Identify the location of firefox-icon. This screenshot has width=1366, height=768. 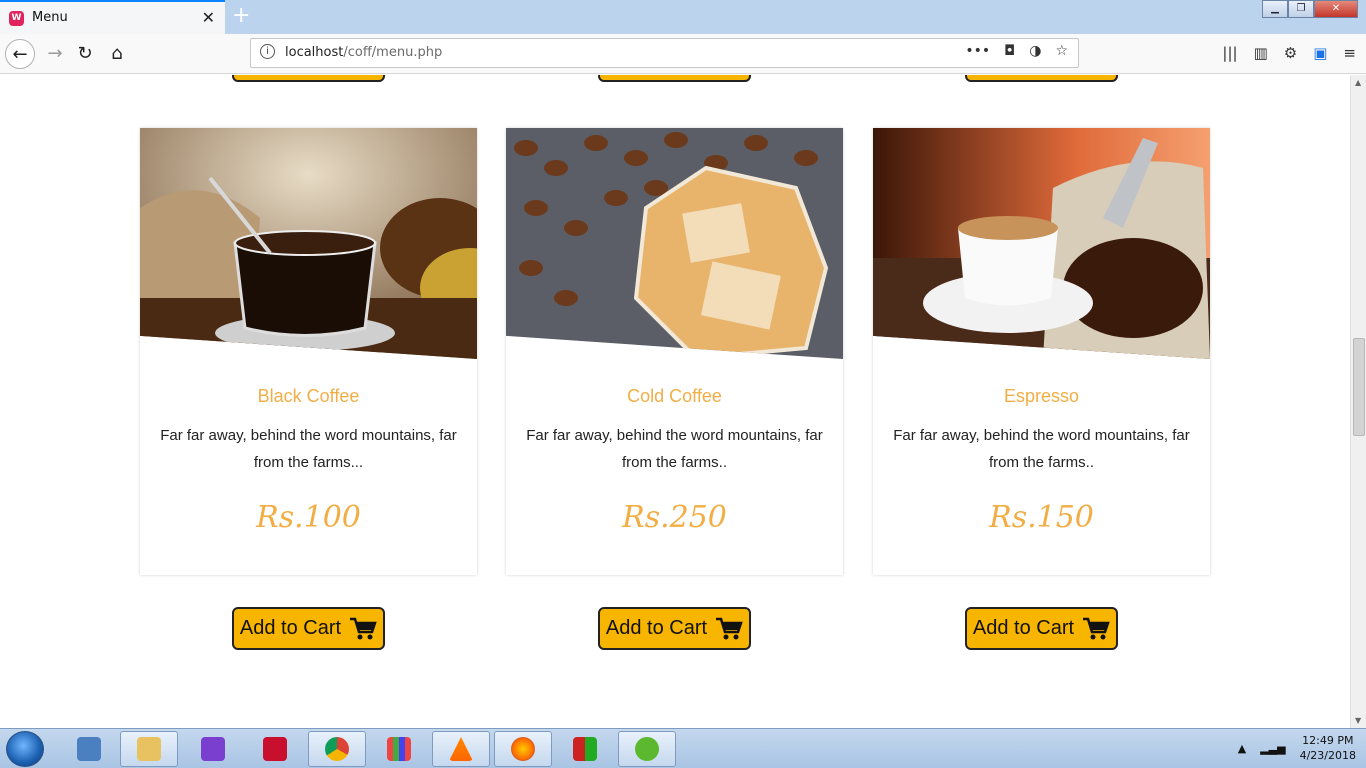
(523, 749).